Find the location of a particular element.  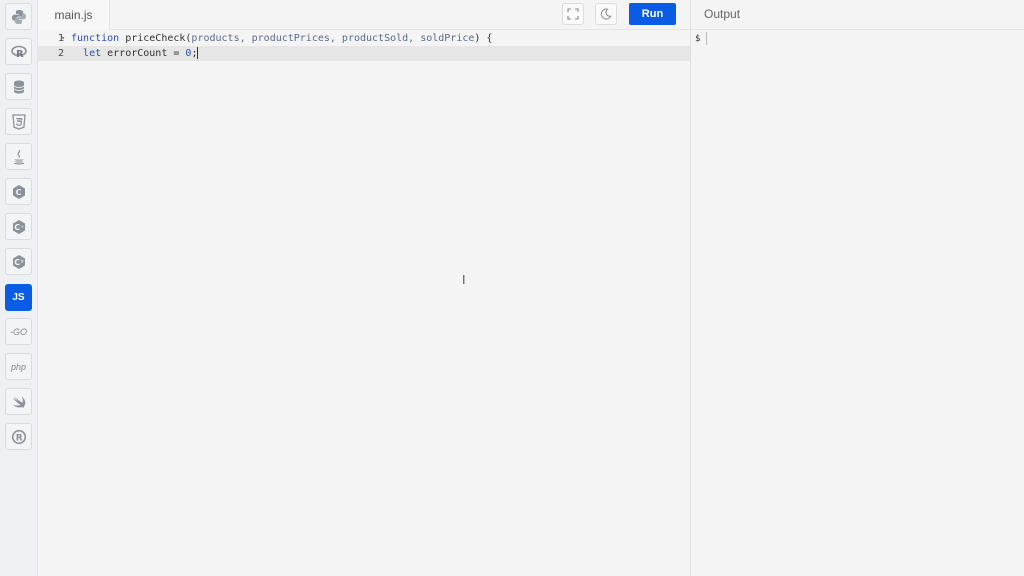

rust-button: R is located at coordinates (18, 436).